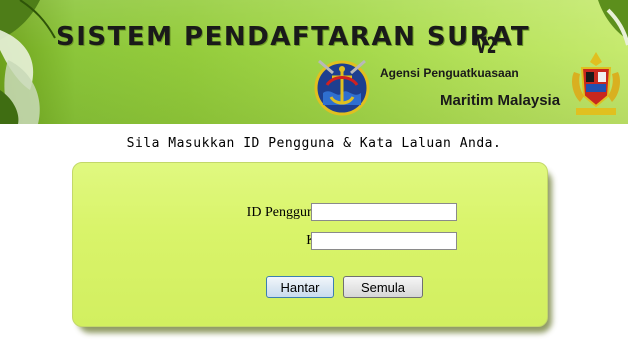 The image size is (628, 350). I want to click on maritime-agency-logo-icon, so click(342, 87).